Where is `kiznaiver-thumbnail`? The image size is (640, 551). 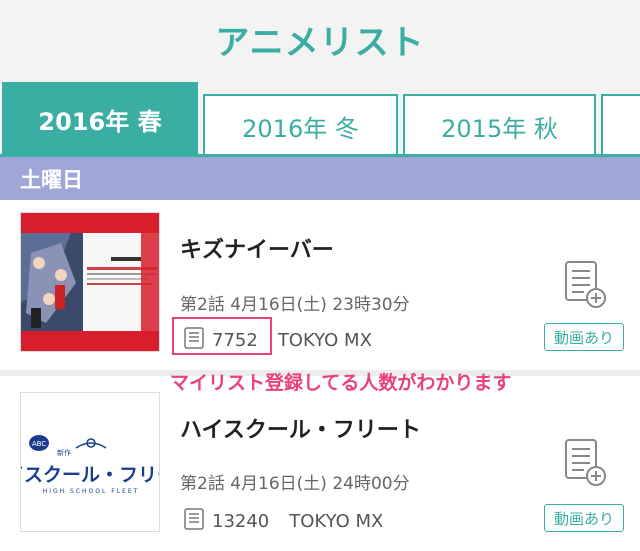 kiznaiver-thumbnail is located at coordinates (90, 282).